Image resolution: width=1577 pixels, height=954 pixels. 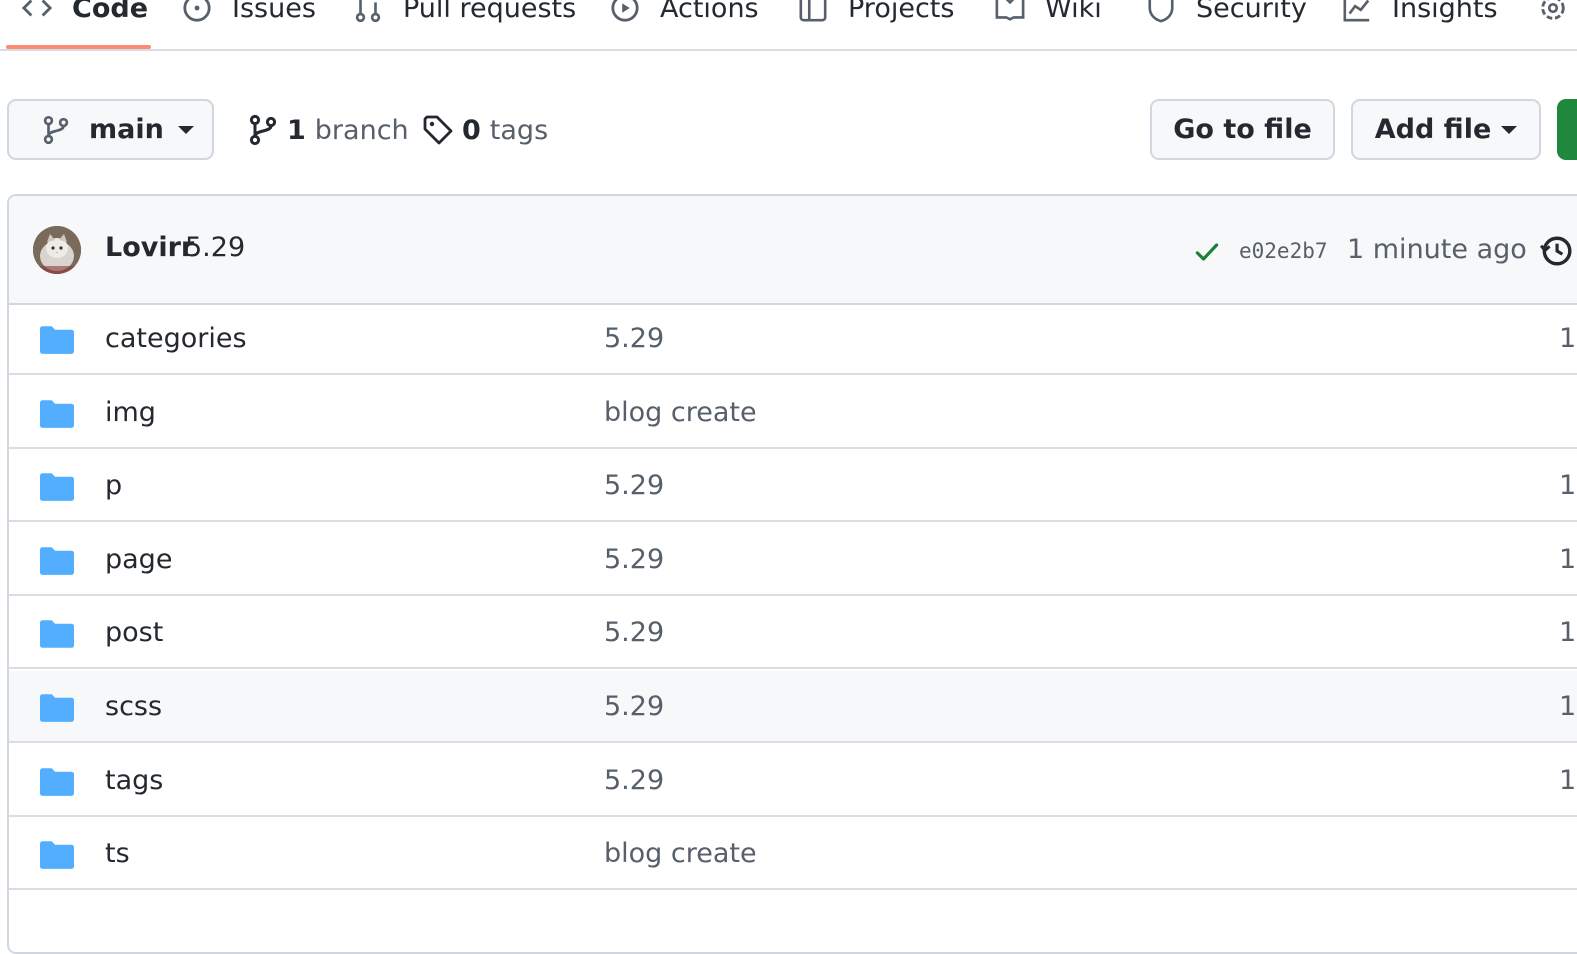 I want to click on graph-icon, so click(x=1356, y=11).